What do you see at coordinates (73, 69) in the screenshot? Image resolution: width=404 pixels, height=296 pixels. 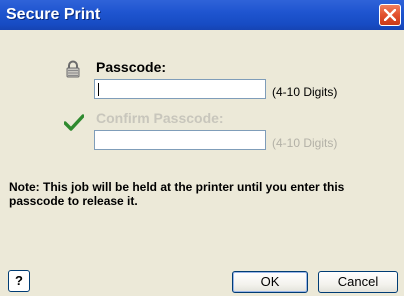 I see `lock-icon` at bounding box center [73, 69].